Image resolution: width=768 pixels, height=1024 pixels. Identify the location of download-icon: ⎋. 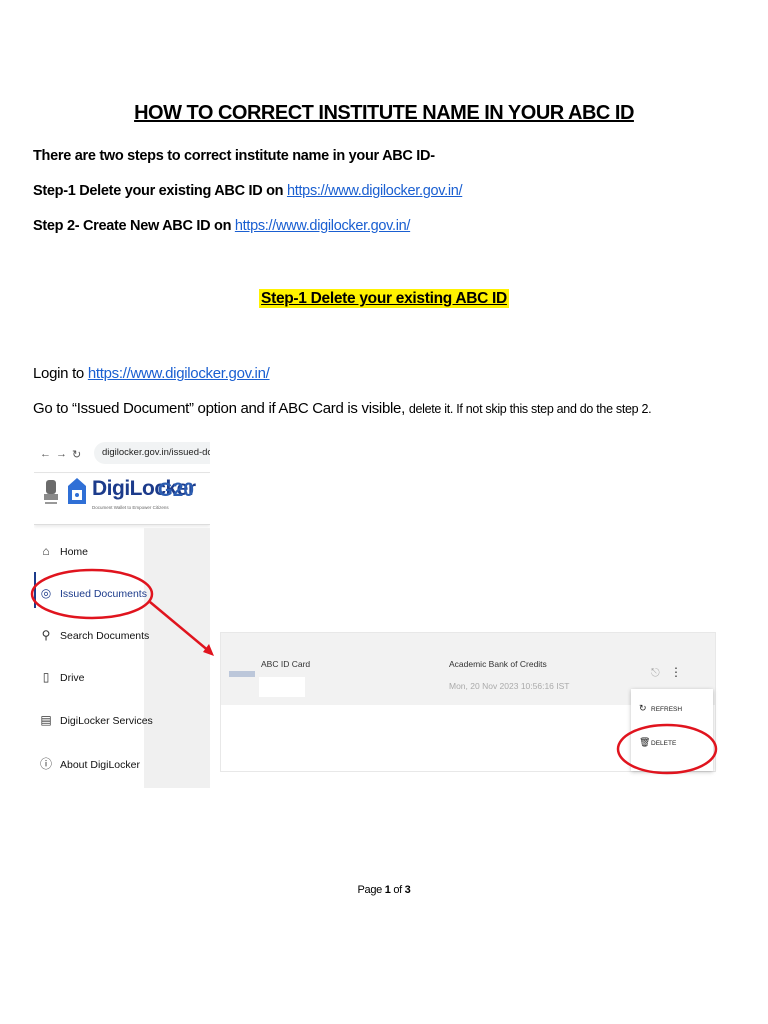
(655, 673).